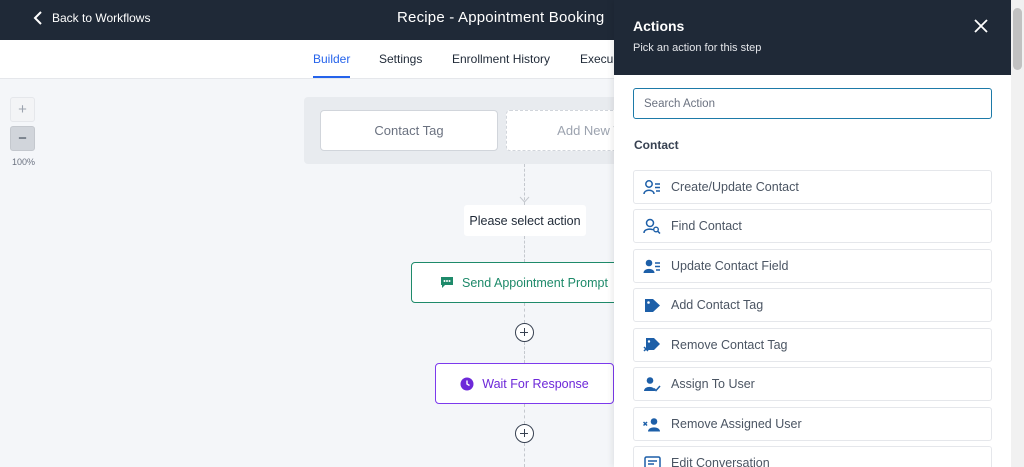 This screenshot has width=1024, height=467. Describe the element at coordinates (736, 424) in the screenshot. I see `action-label: Remove Assigned User` at that location.